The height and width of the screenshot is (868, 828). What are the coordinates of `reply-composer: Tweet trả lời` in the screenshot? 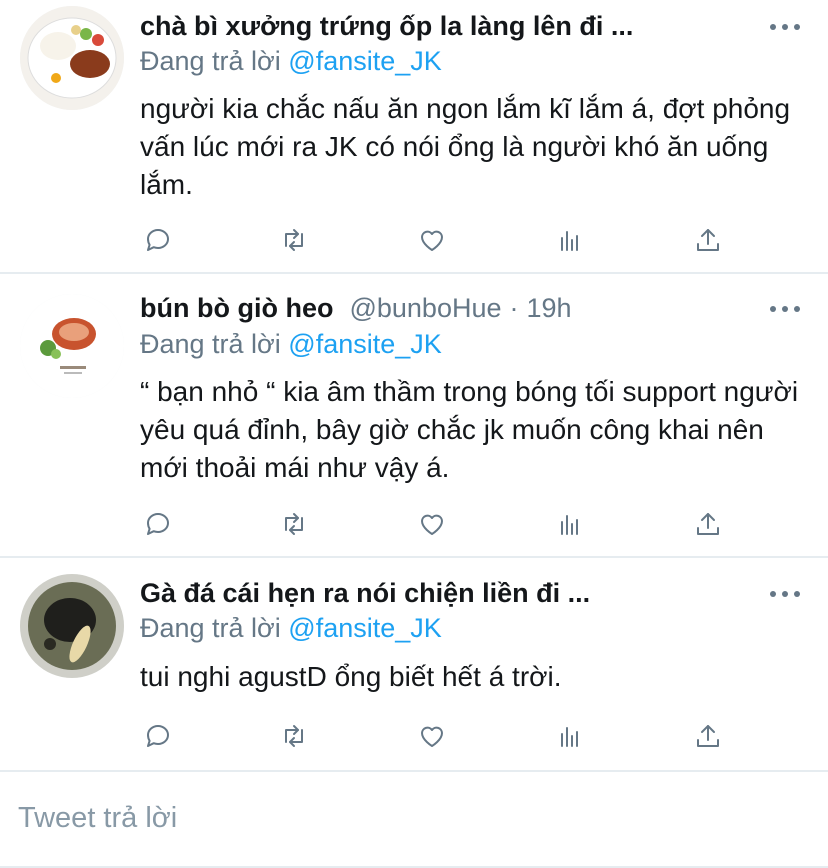 It's located at (414, 820).